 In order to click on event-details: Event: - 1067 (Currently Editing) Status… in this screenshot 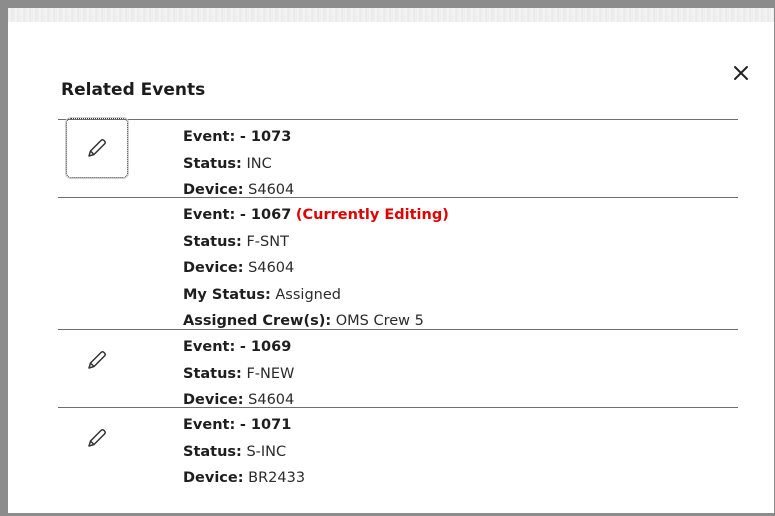, I will do `click(316, 268)`.